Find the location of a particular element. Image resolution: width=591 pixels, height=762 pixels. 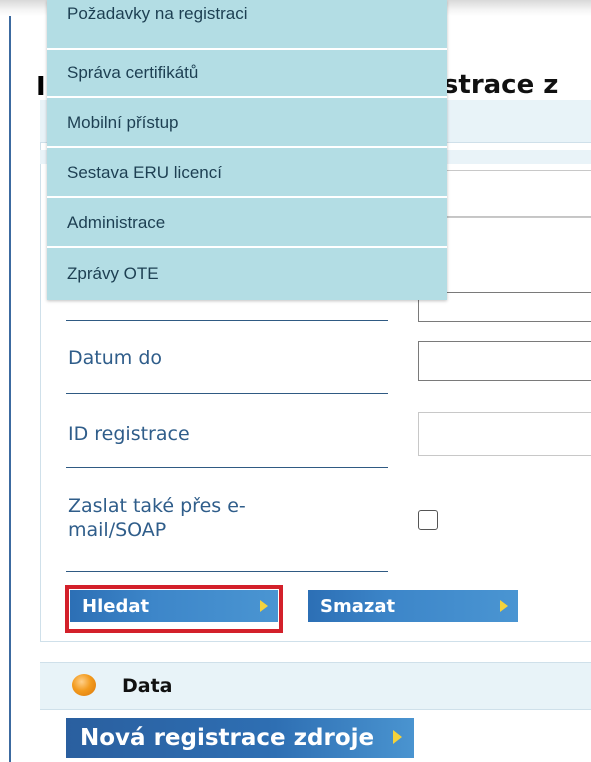

new-registration-button: Nová registrace zdroje is located at coordinates (240, 738).